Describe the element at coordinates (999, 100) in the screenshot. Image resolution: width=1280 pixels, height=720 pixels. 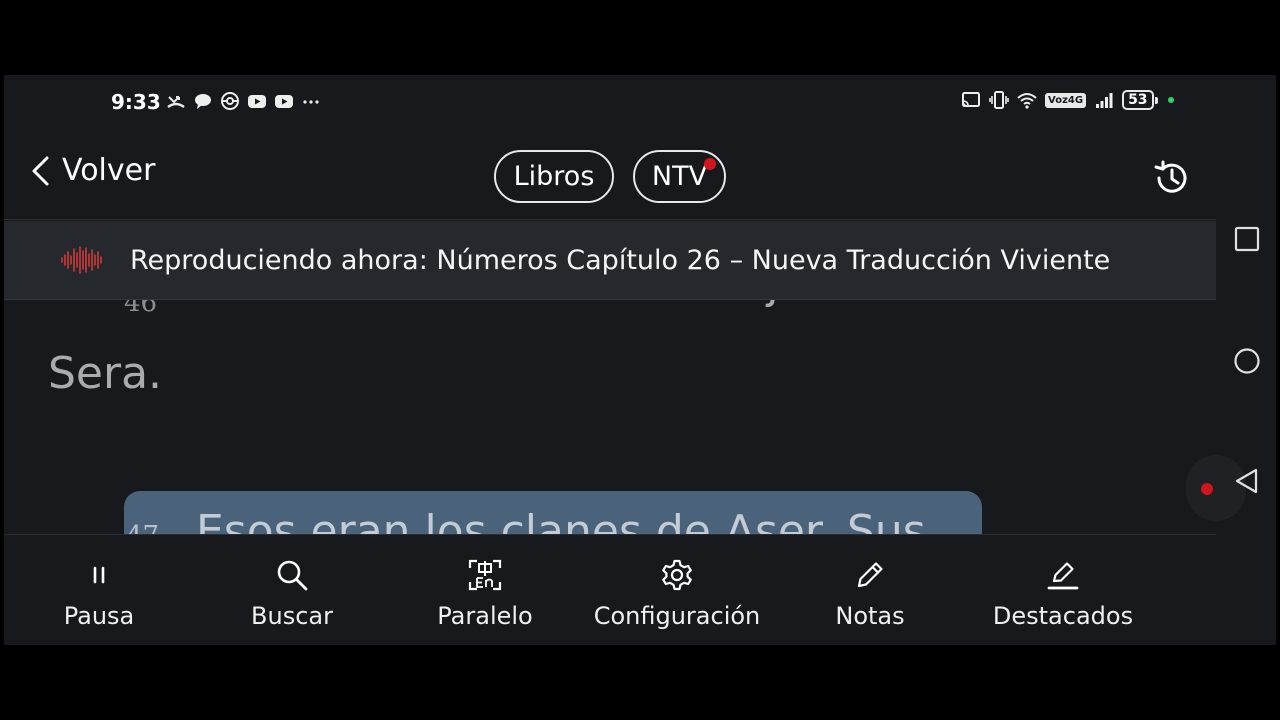
I see `vibrate-icon` at that location.